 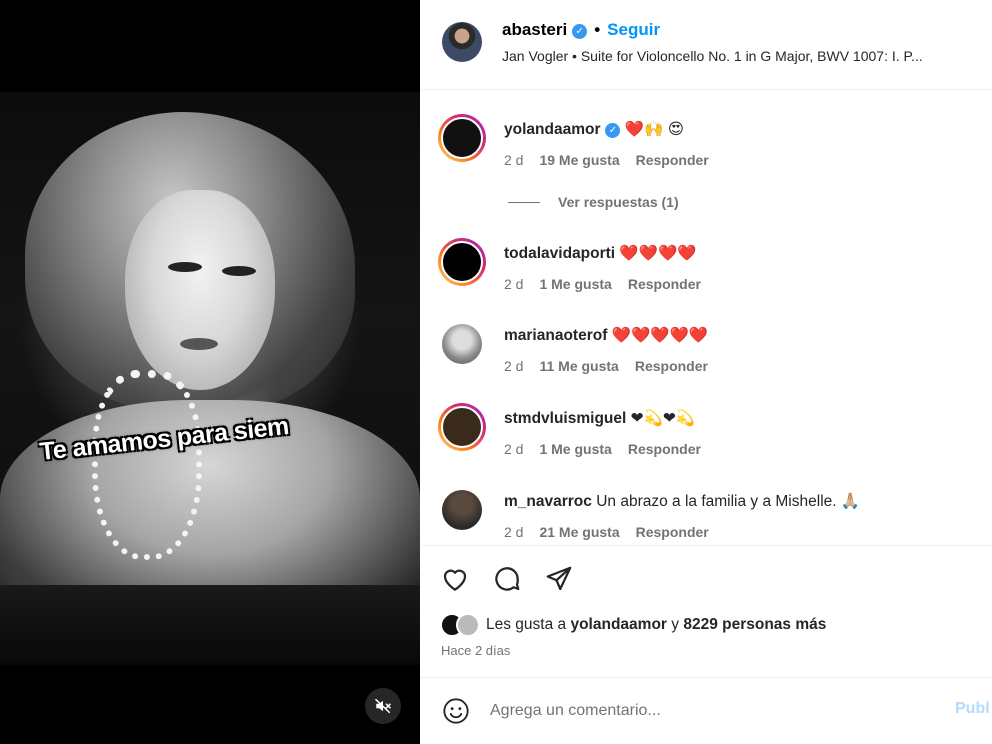 I want to click on author-line: abasteri ✓ • Seguir, so click(x=581, y=30).